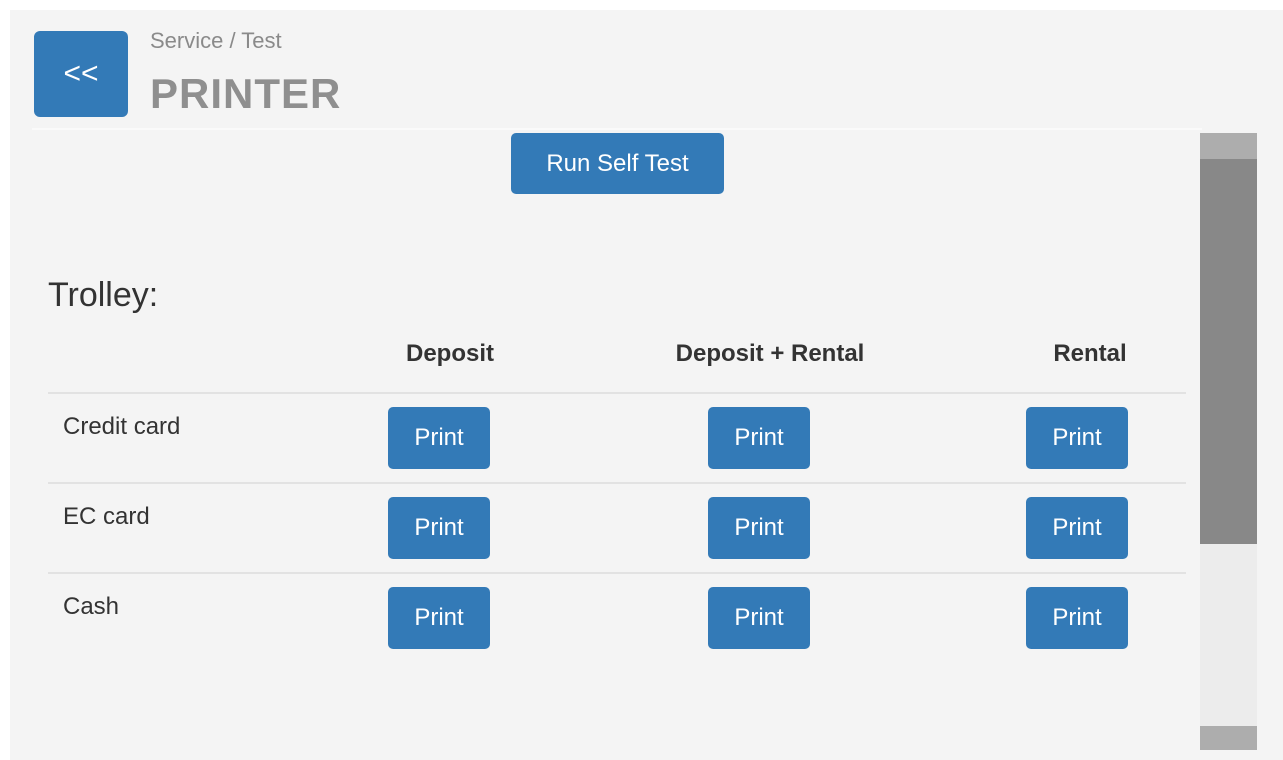  What do you see at coordinates (216, 40) in the screenshot?
I see `breadcrumb: Service / Test` at bounding box center [216, 40].